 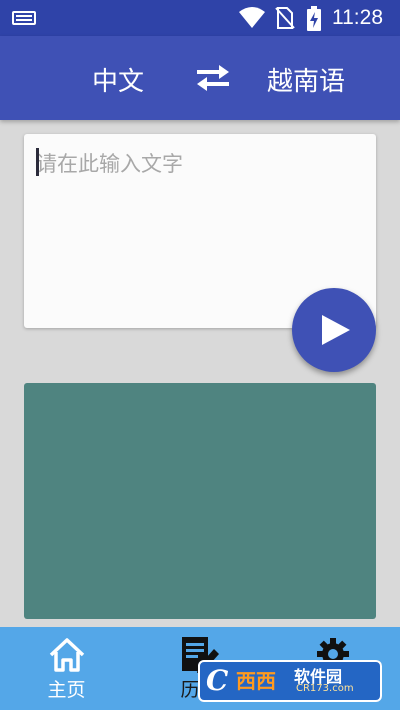 I want to click on translate-button, so click(x=334, y=330).